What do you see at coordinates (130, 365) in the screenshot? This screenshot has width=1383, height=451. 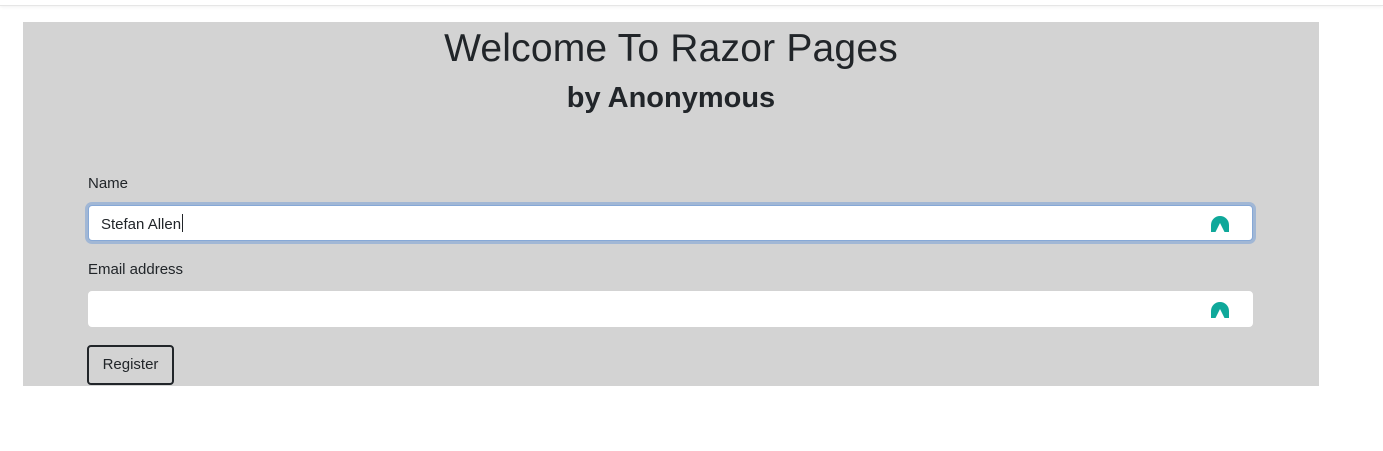 I see `register-button: Register` at bounding box center [130, 365].